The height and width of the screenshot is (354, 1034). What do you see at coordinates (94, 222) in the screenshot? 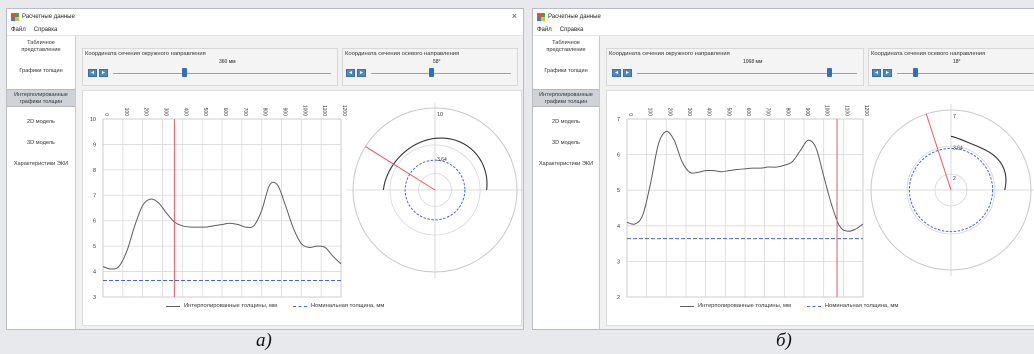
I see `y-tick-label: 6` at bounding box center [94, 222].